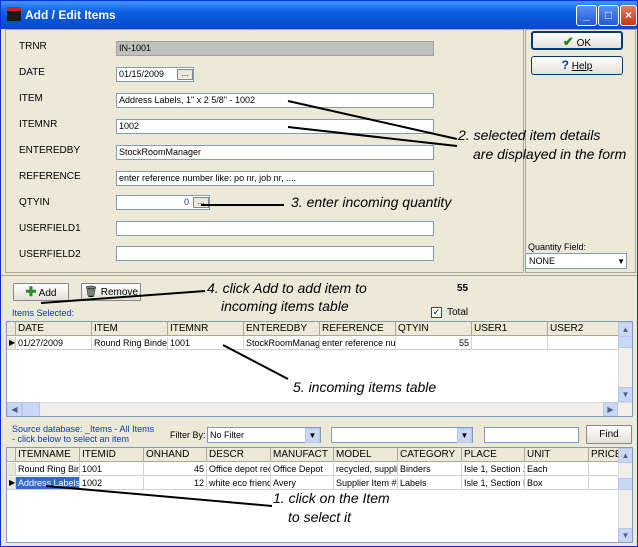  Describe the element at coordinates (365, 387) in the screenshot. I see `annotation-incoming-table: 5. incoming items table` at that location.